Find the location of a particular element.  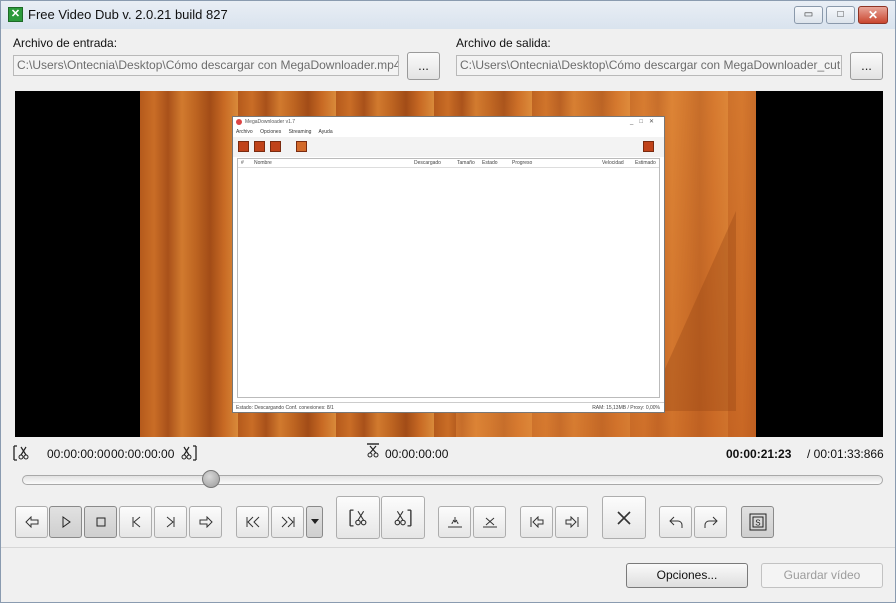

cut-start-marker-icon is located at coordinates (358, 517).